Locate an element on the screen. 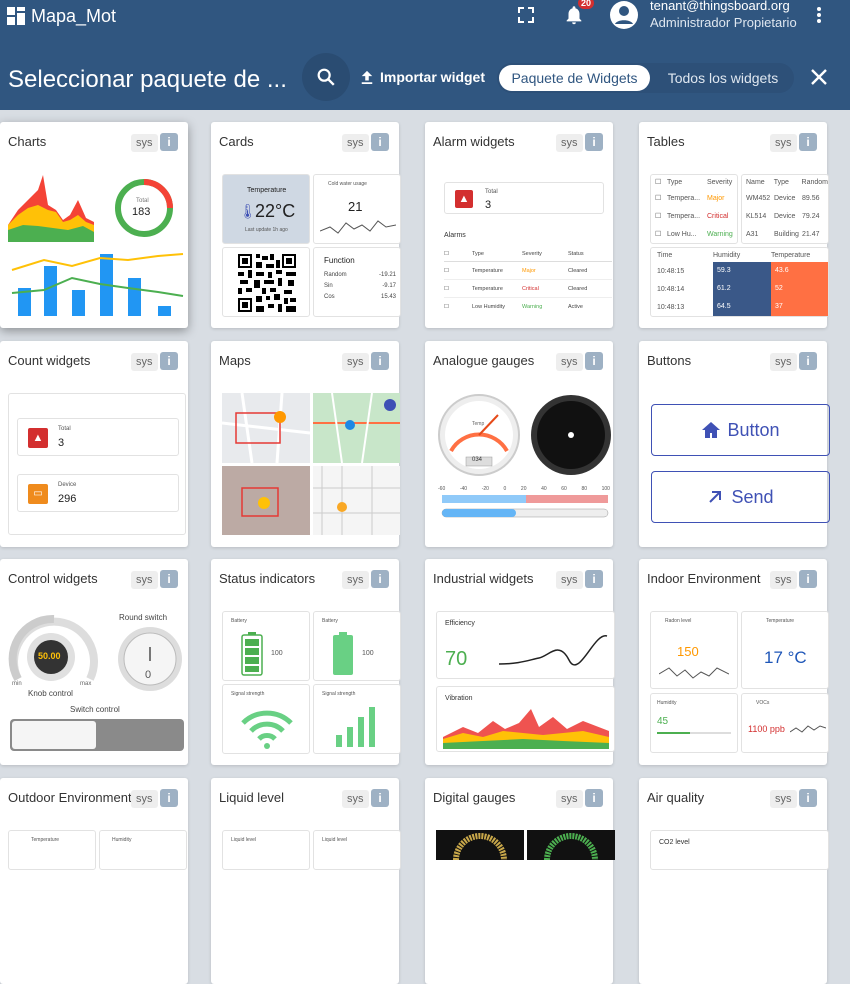 The height and width of the screenshot is (984, 850). account-icon is located at coordinates (624, 15).